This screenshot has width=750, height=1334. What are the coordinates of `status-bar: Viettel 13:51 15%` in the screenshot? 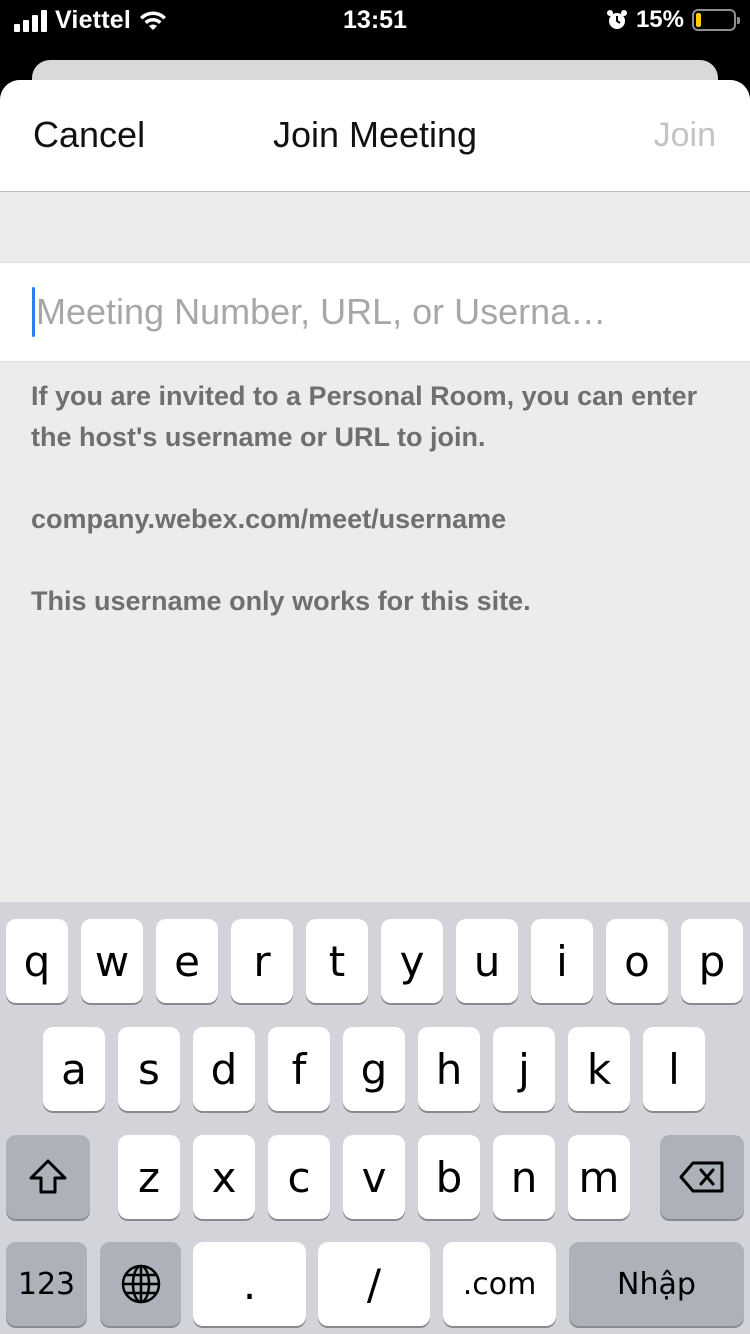 It's located at (375, 20).